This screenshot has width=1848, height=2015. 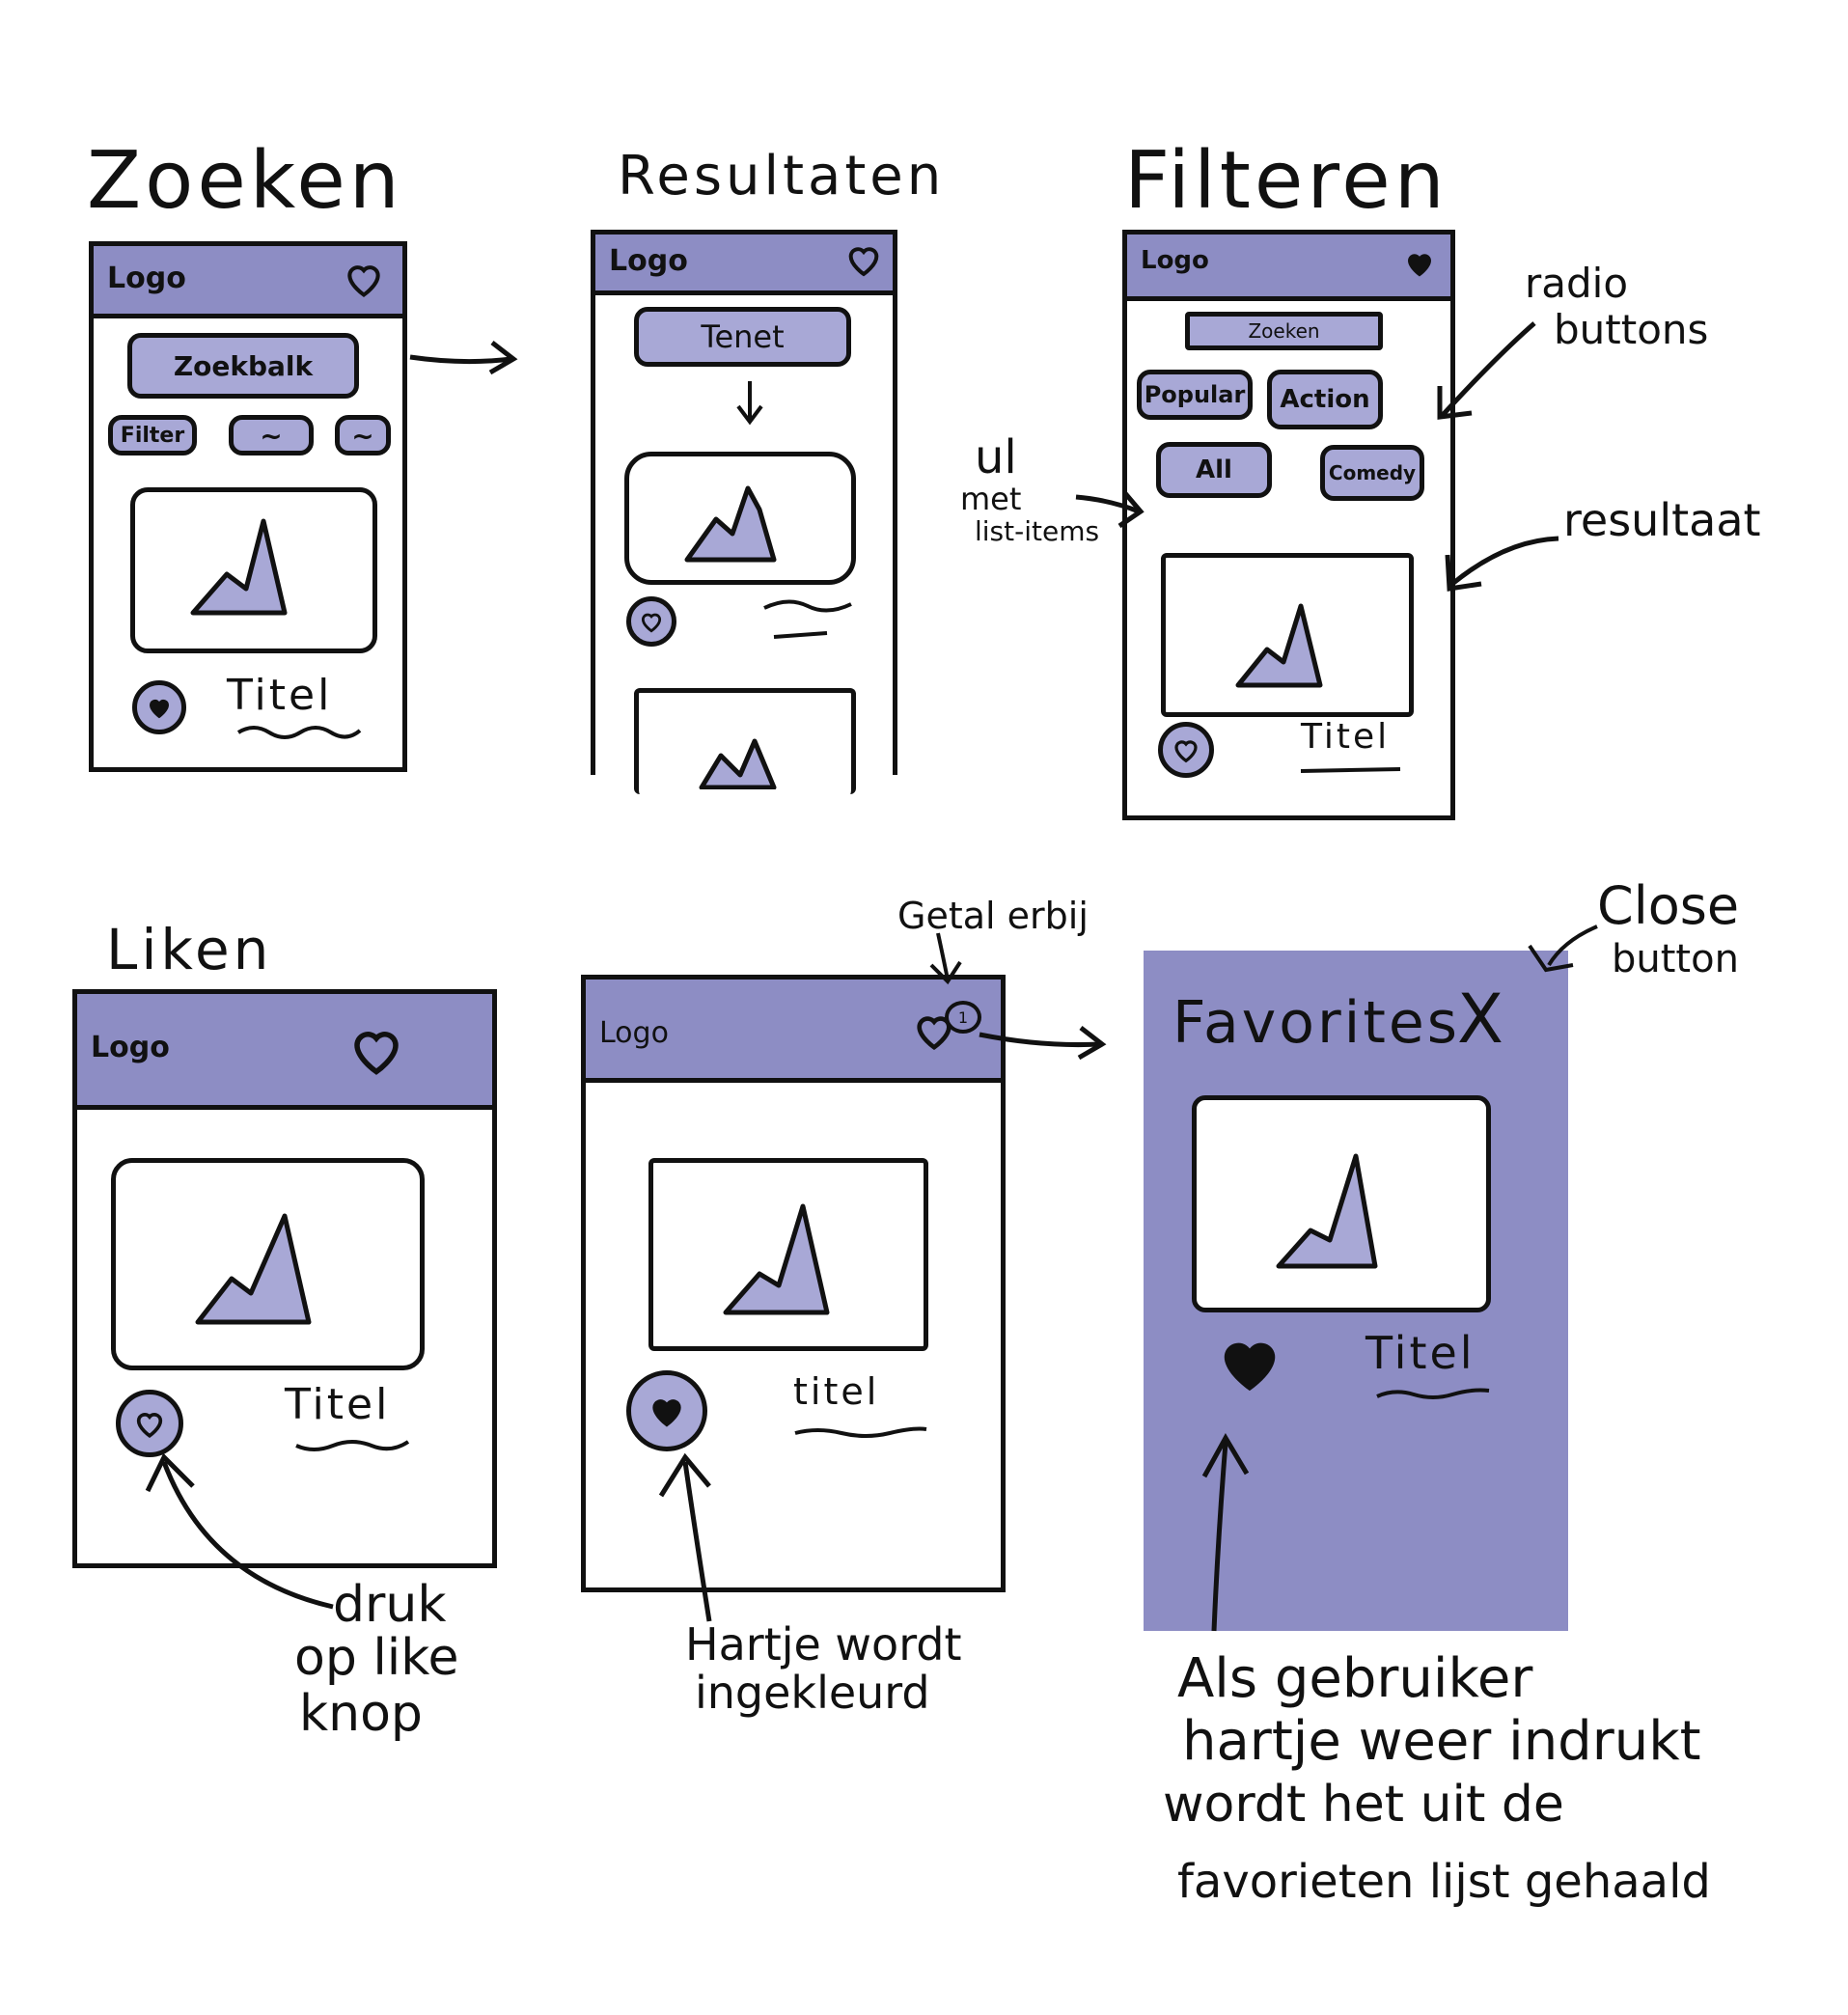 What do you see at coordinates (376, 1658) in the screenshot?
I see `annotation-druk-2: op like` at bounding box center [376, 1658].